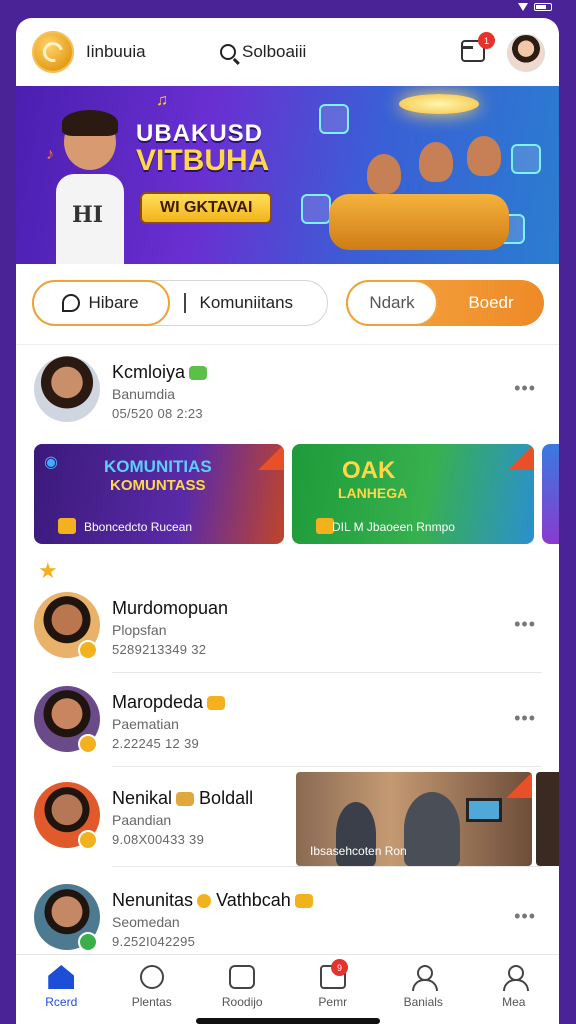 This screenshot has width=576, height=1024. I want to click on nav-label: Rcerd, so click(61, 1002).